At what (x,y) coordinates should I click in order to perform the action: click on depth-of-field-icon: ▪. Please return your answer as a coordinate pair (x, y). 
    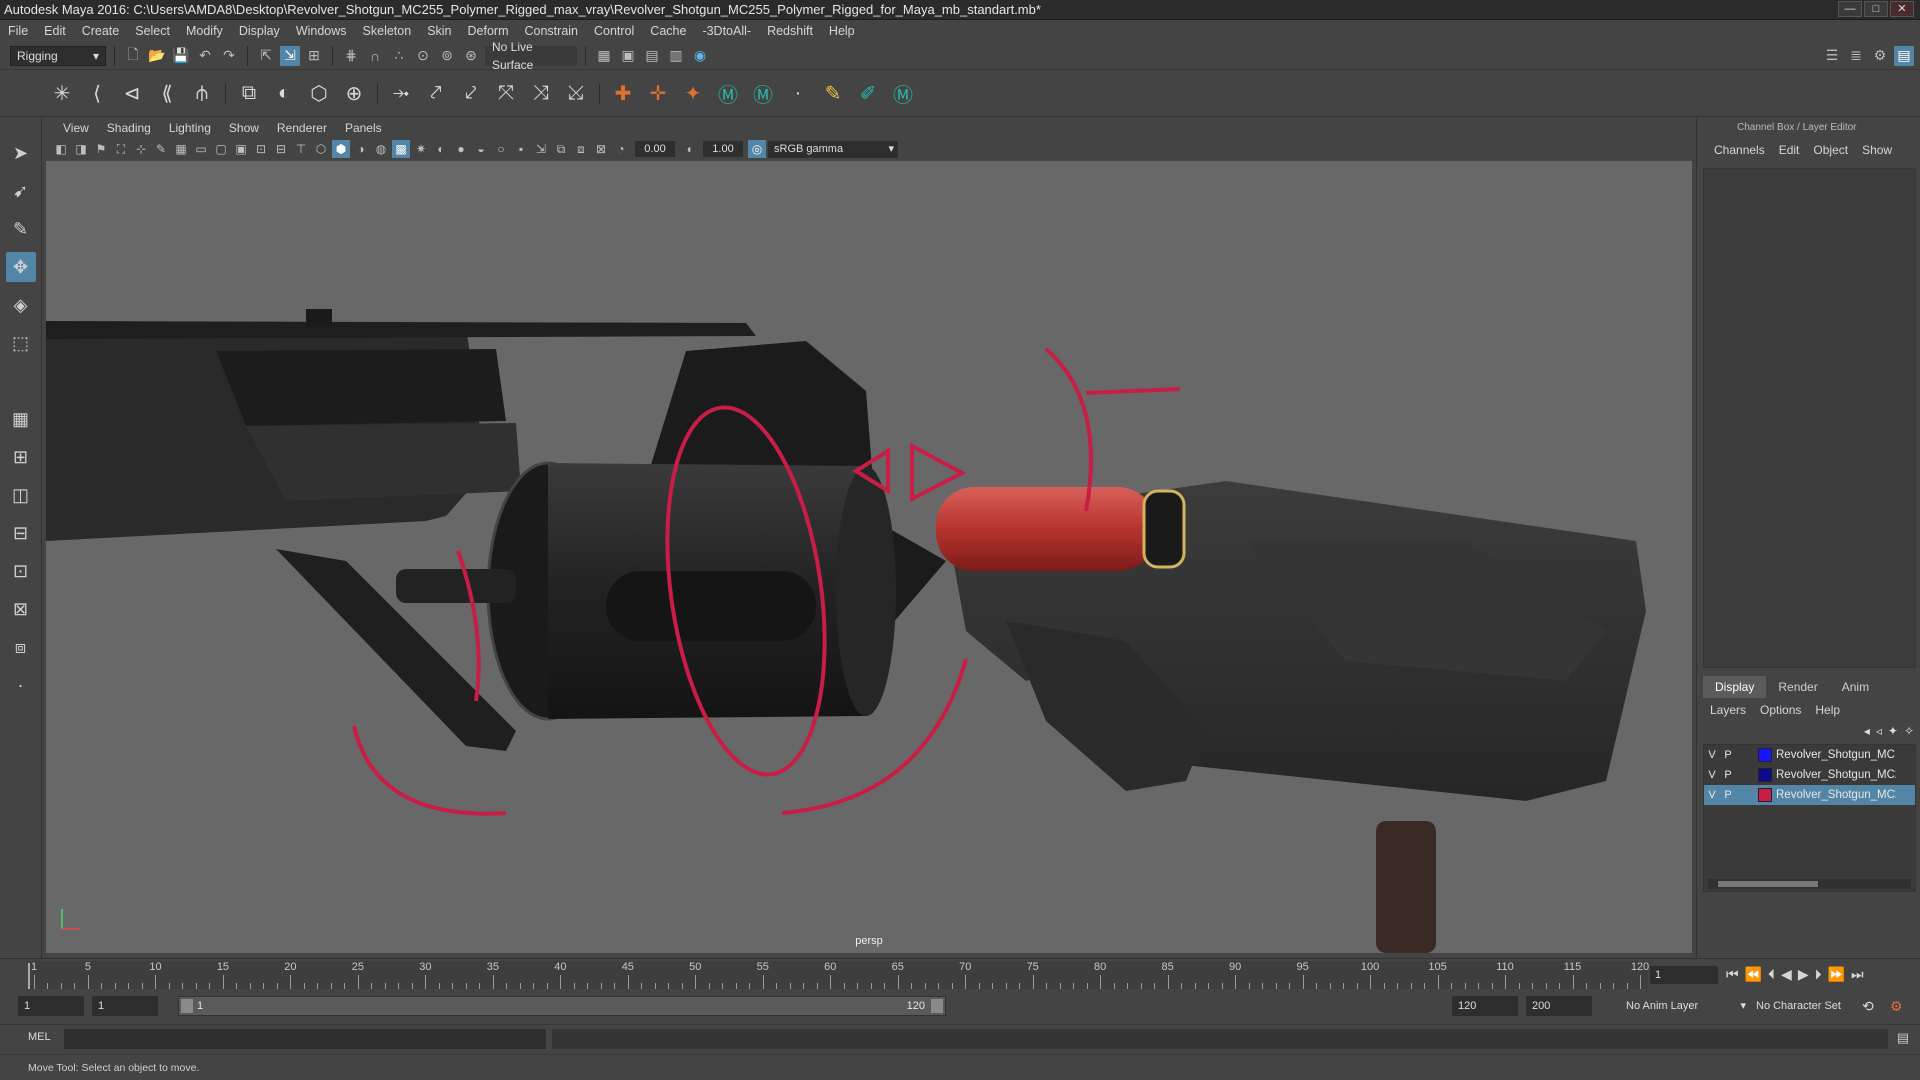
    Looking at the image, I should click on (521, 149).